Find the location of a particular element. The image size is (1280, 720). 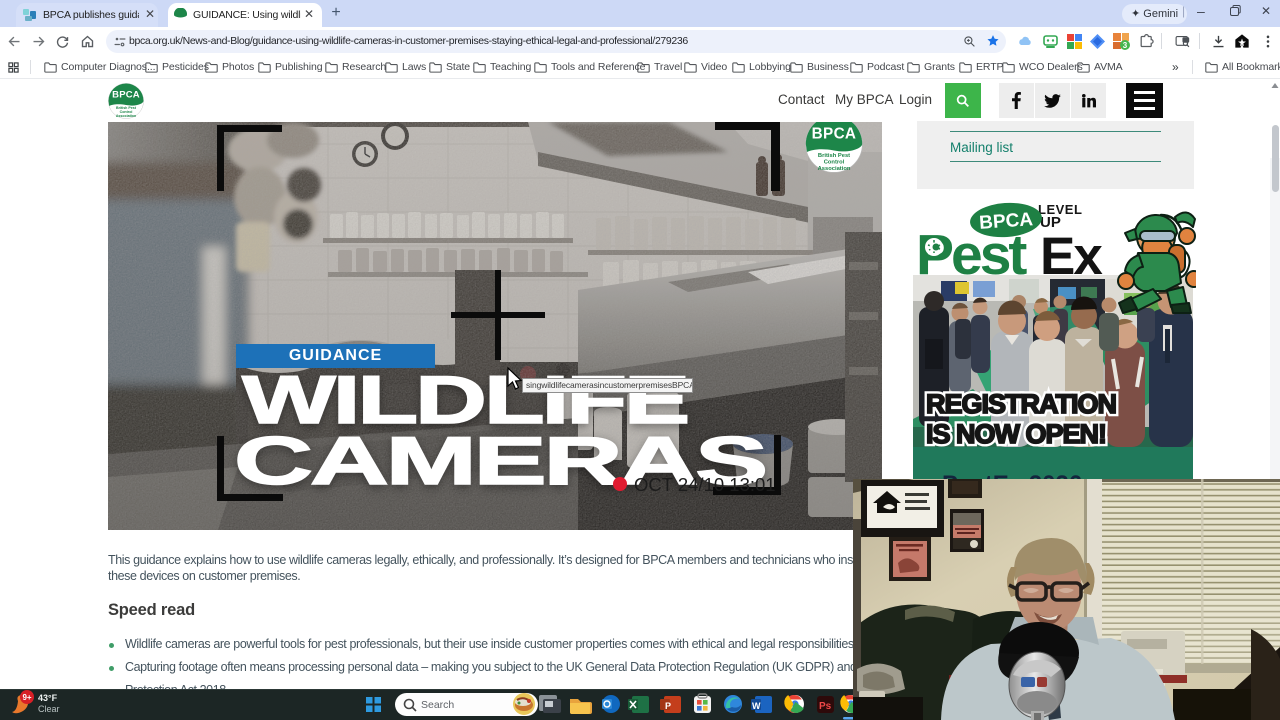

svg-text: Clear is located at coordinates (49, 709).